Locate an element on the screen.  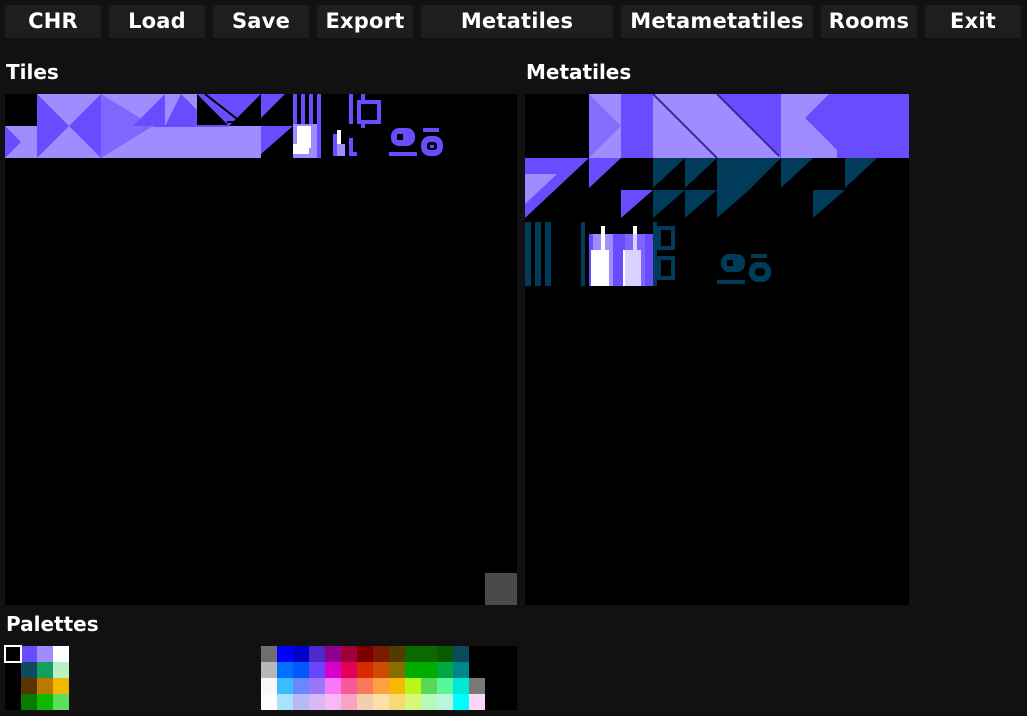
metatiles-graphics is located at coordinates (717, 190).